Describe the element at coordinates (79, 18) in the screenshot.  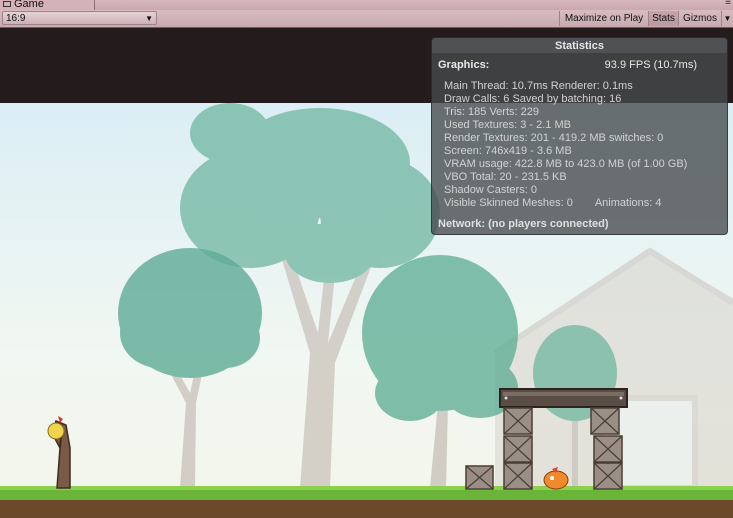
I see `aspect-ratio-dropdown: 16:9 ▼` at that location.